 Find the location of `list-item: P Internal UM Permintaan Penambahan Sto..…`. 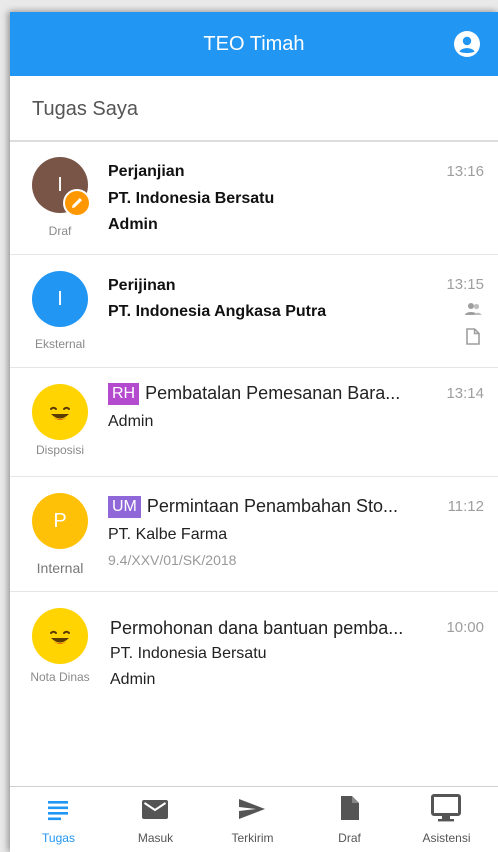

list-item: P Internal UM Permintaan Penambahan Sto..… is located at coordinates (254, 534).